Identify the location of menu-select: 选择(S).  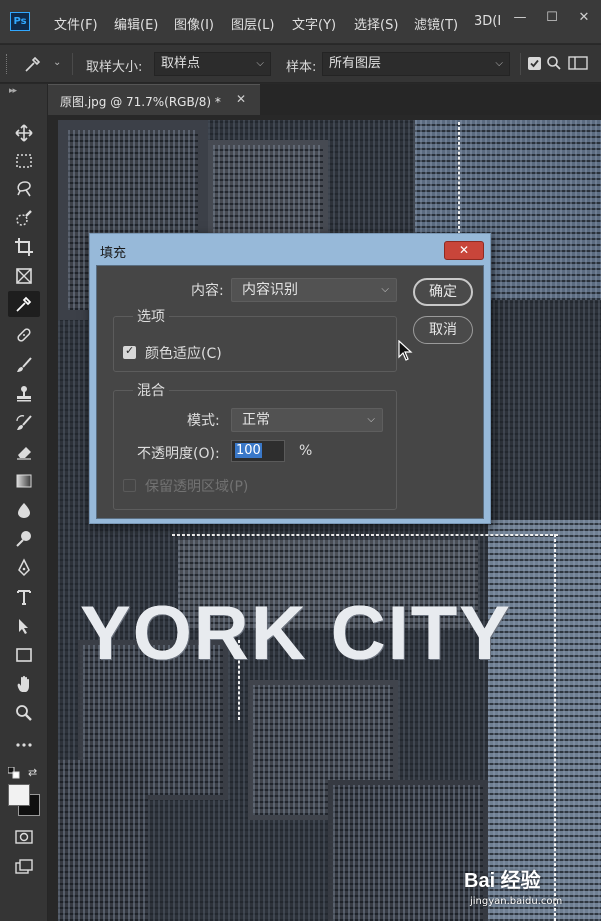
(376, 23).